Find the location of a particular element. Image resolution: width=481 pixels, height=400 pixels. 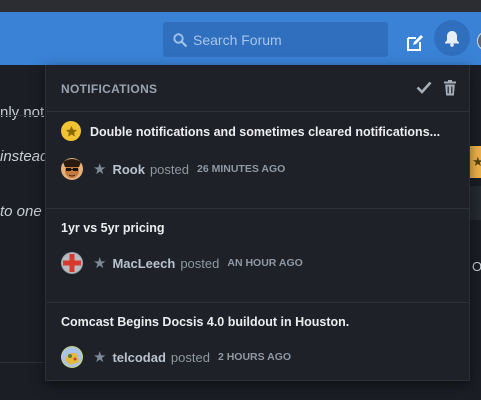

username: Rook is located at coordinates (128, 169).